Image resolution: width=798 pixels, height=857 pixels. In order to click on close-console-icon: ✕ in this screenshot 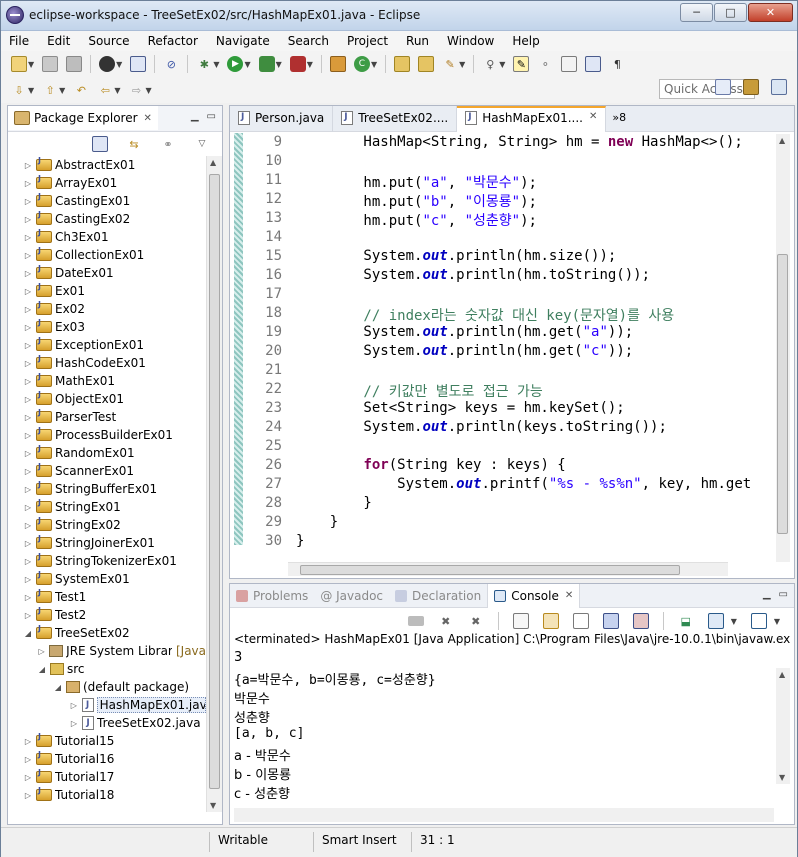, I will do `click(569, 595)`.